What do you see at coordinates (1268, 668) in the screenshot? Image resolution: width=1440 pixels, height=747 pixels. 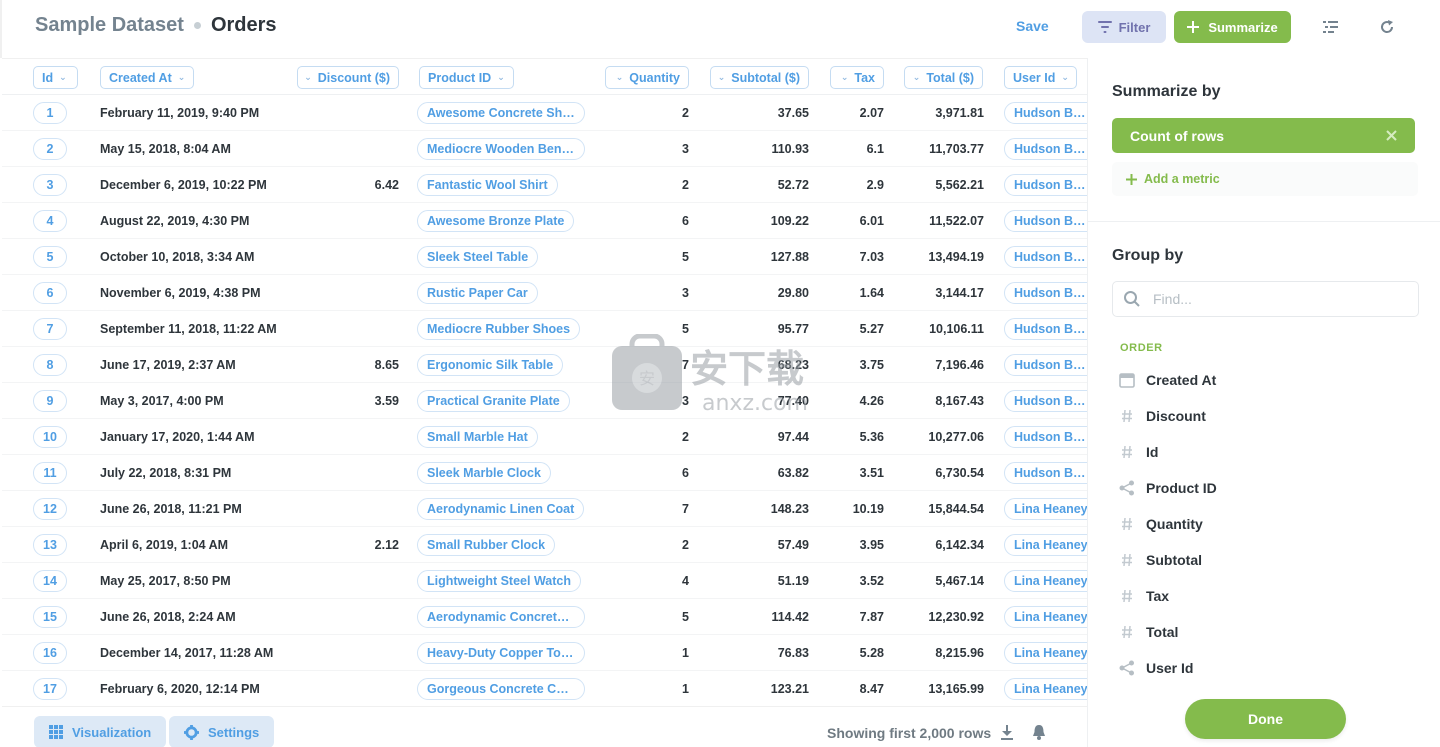 I see `dimension-item: User Id` at bounding box center [1268, 668].